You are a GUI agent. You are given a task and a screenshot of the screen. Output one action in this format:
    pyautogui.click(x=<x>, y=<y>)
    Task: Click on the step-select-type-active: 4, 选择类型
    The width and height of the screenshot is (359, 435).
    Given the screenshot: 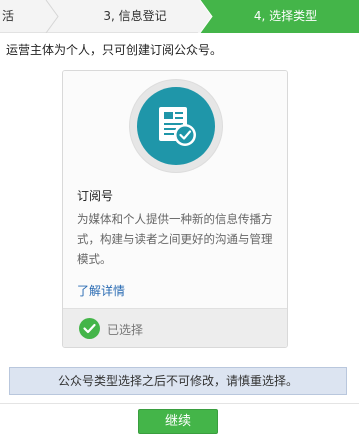 What is the action you would take?
    pyautogui.click(x=279, y=16)
    